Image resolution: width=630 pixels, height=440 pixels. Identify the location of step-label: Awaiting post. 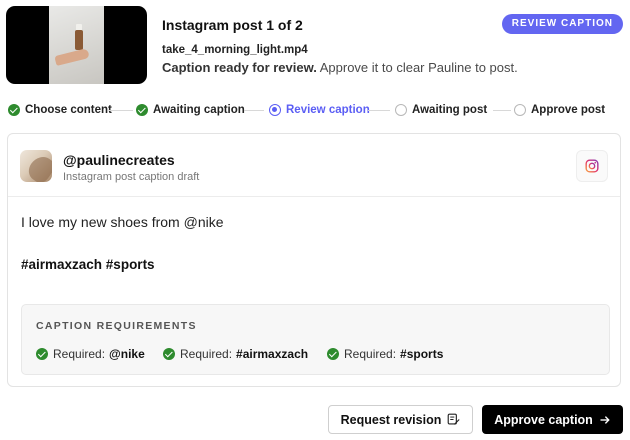
(450, 110).